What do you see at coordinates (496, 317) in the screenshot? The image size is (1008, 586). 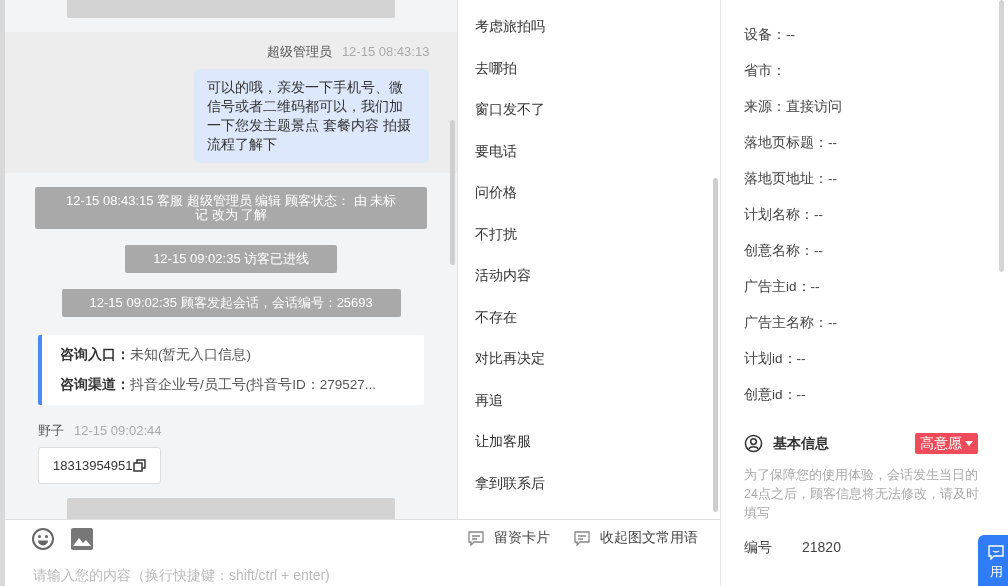 I see `phrase-item: 不存在` at bounding box center [496, 317].